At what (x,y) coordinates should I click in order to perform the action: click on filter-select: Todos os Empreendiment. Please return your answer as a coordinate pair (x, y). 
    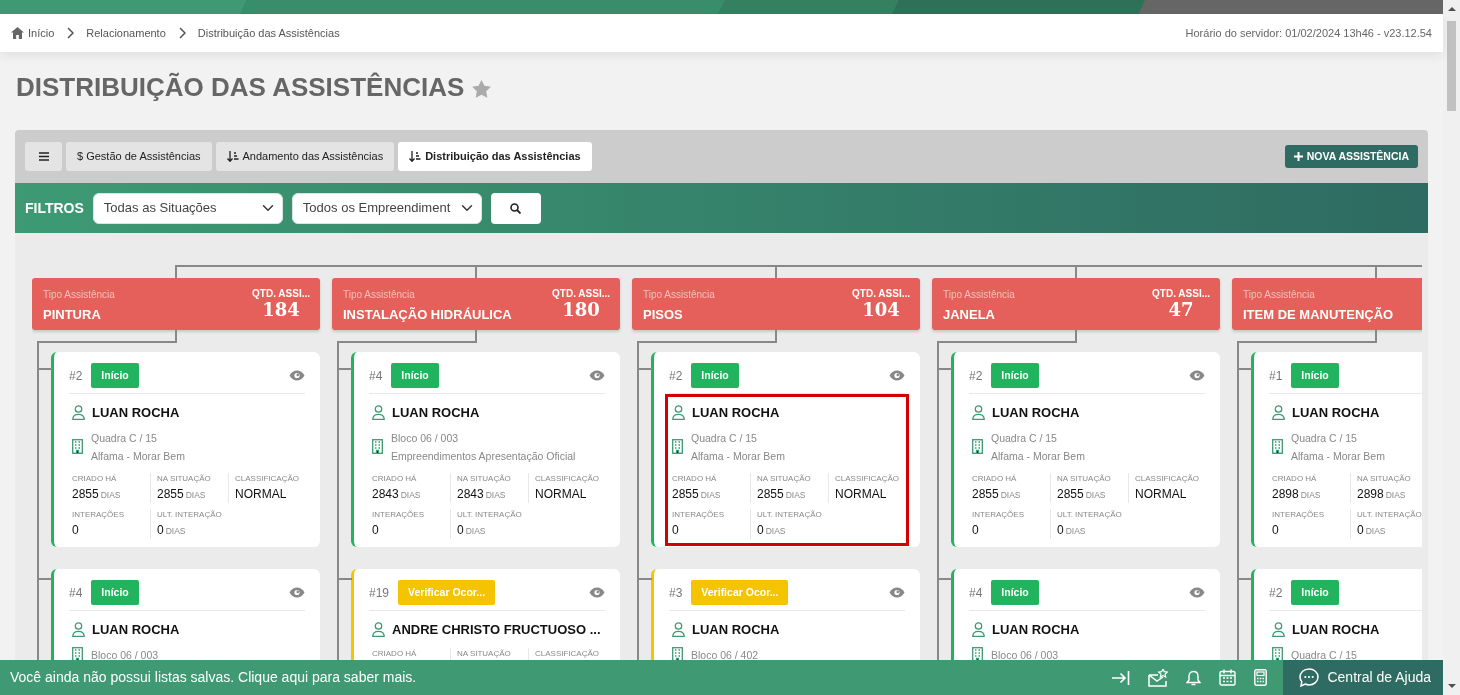
    Looking at the image, I should click on (386, 208).